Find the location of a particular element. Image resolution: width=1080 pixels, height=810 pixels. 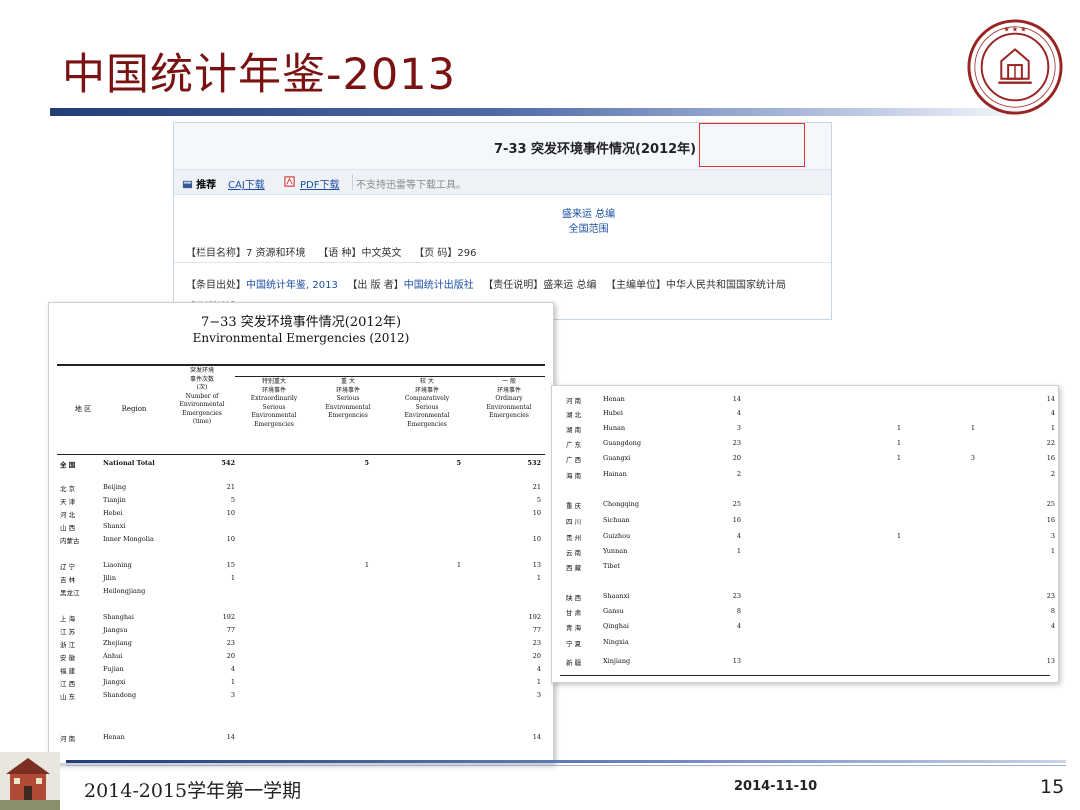

table-row: 海 南 Hainan 2 2 is located at coordinates (805, 474).